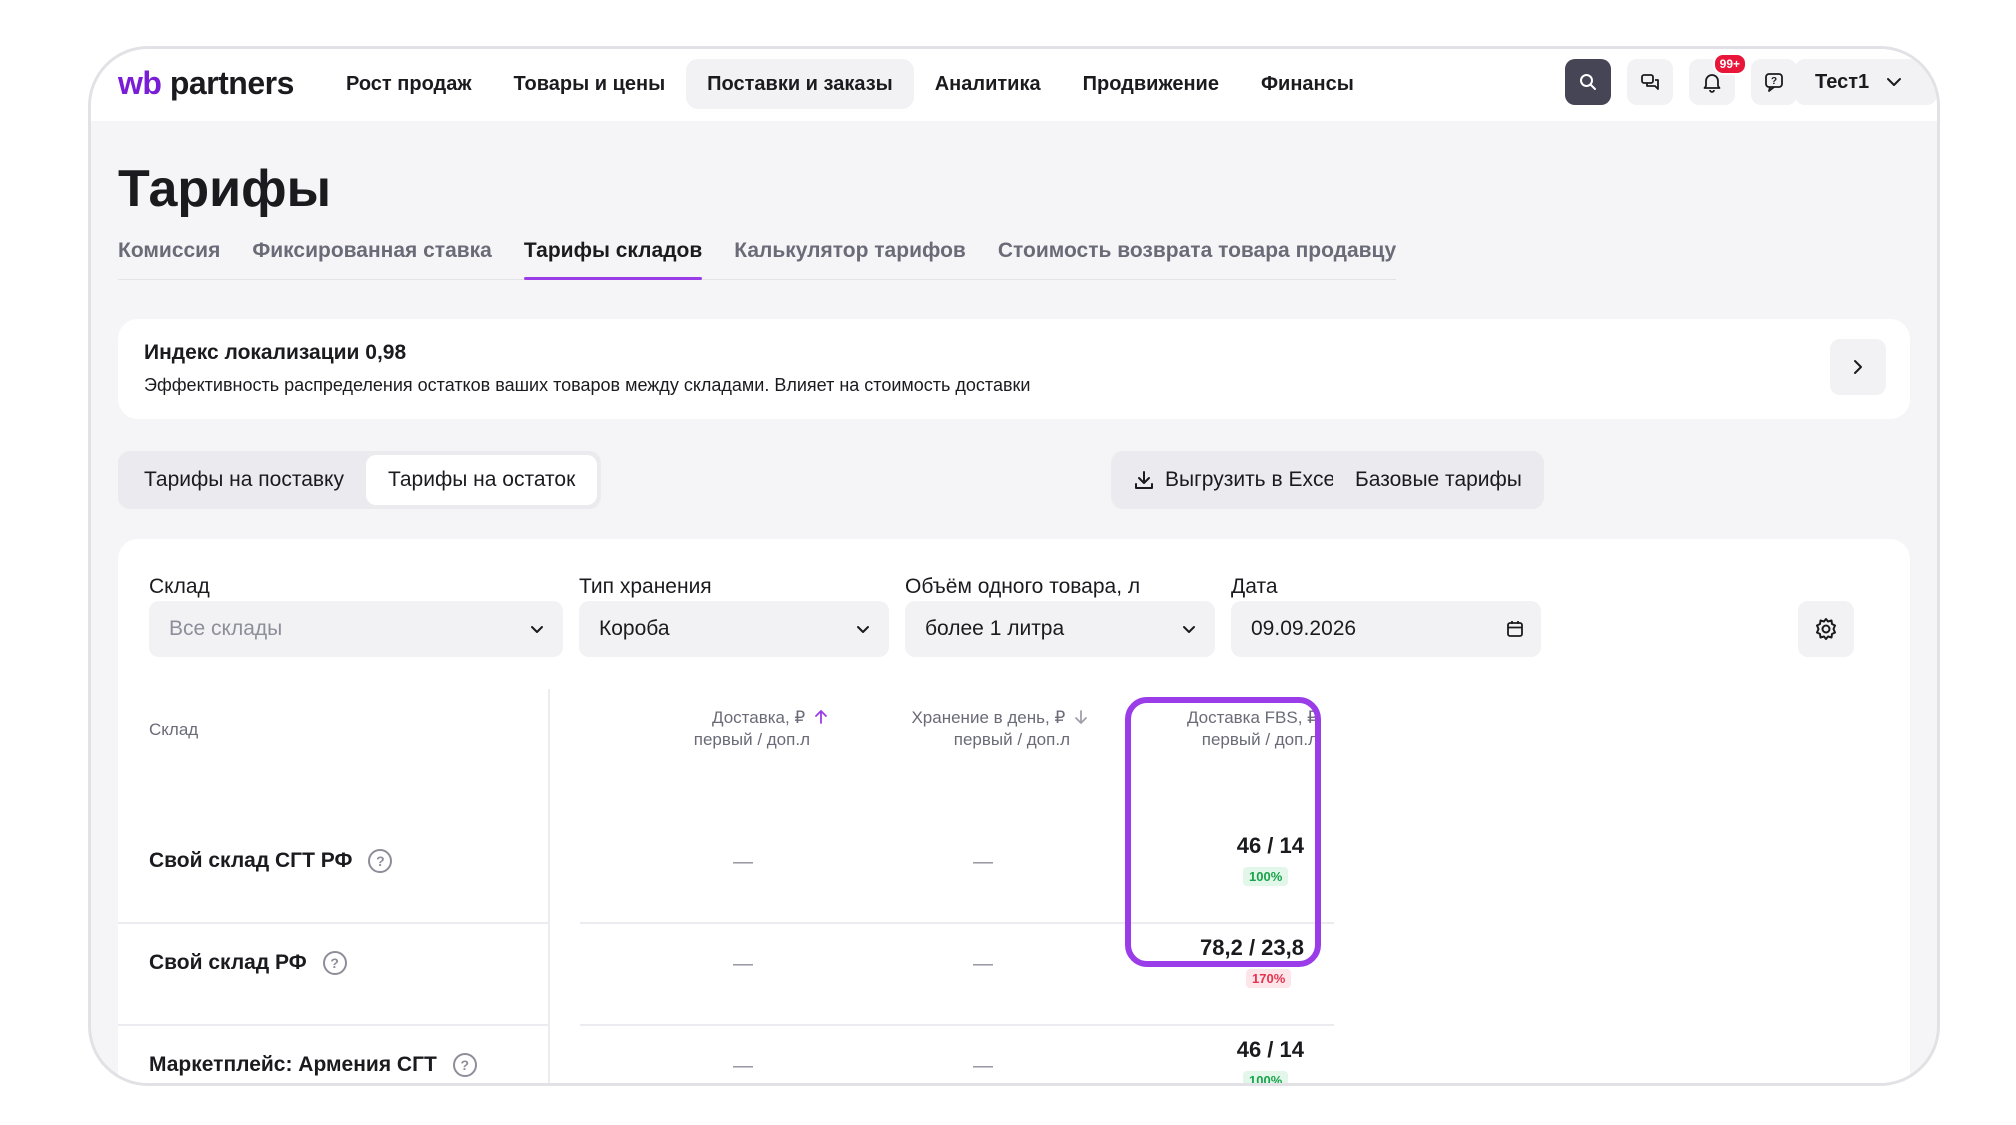 The image size is (2016, 1125). Describe the element at coordinates (645, 586) in the screenshot. I see `storage-type-label: Тип хранения` at that location.